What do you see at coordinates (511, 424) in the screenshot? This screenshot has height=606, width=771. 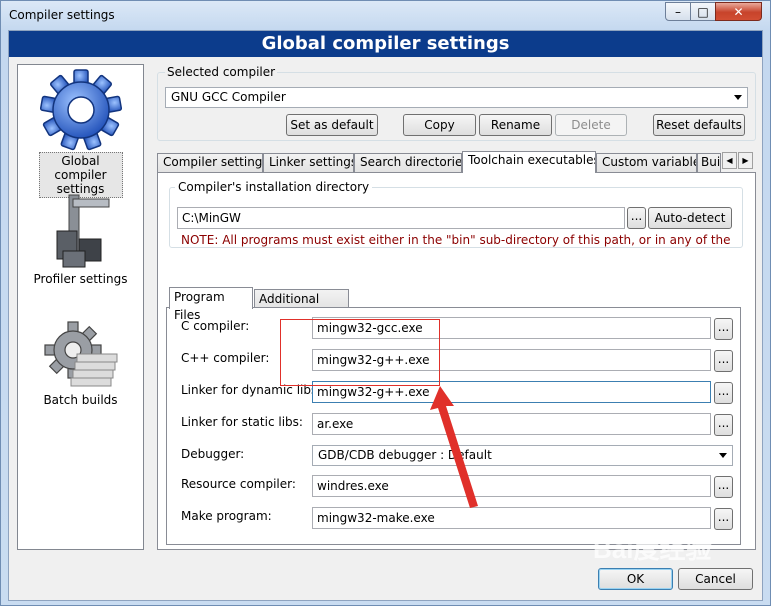 I see `static-linker-field: ar.exe` at bounding box center [511, 424].